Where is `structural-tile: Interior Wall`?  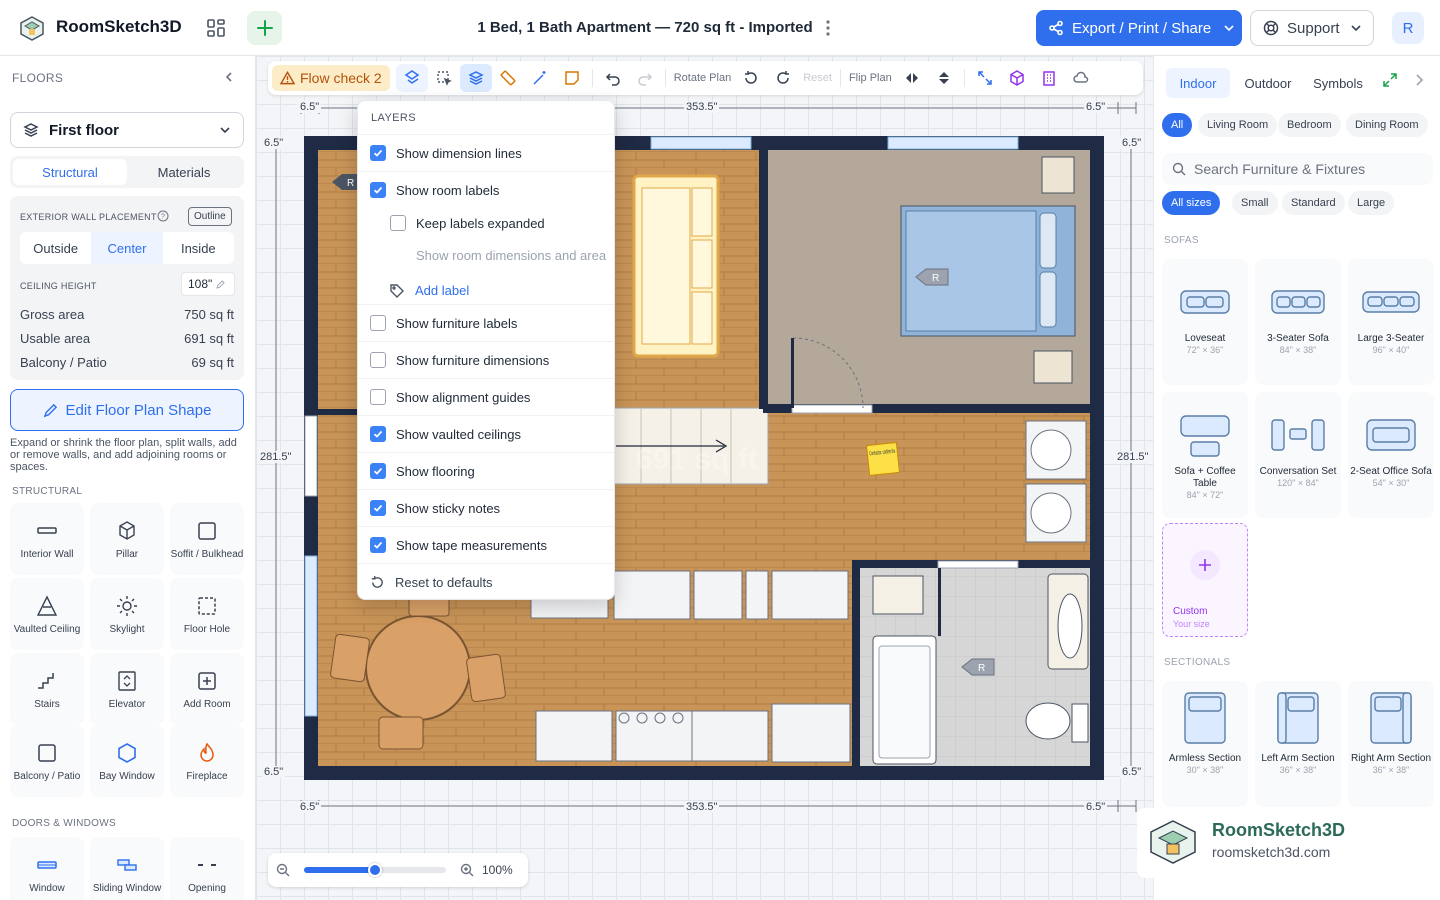 structural-tile: Interior Wall is located at coordinates (47, 539).